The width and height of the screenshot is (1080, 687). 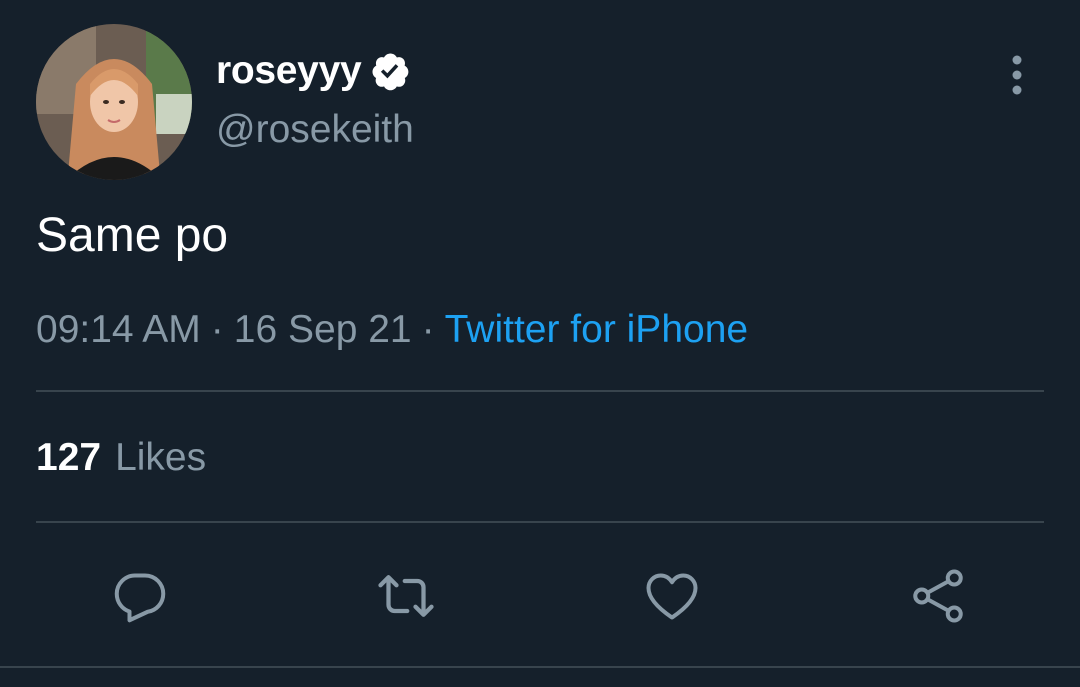 I want to click on share-button, so click(x=938, y=596).